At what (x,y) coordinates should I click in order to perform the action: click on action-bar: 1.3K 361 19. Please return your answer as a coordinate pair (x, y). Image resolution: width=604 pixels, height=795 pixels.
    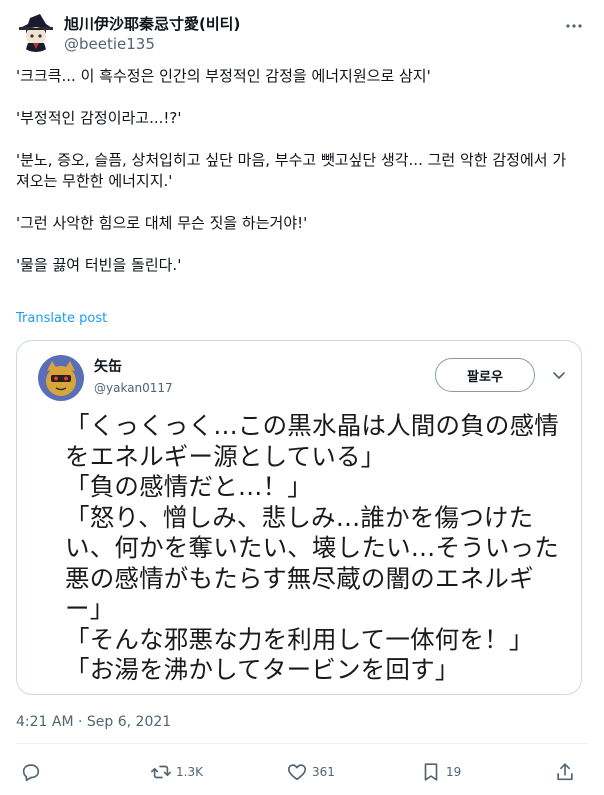
    Looking at the image, I should click on (302, 772).